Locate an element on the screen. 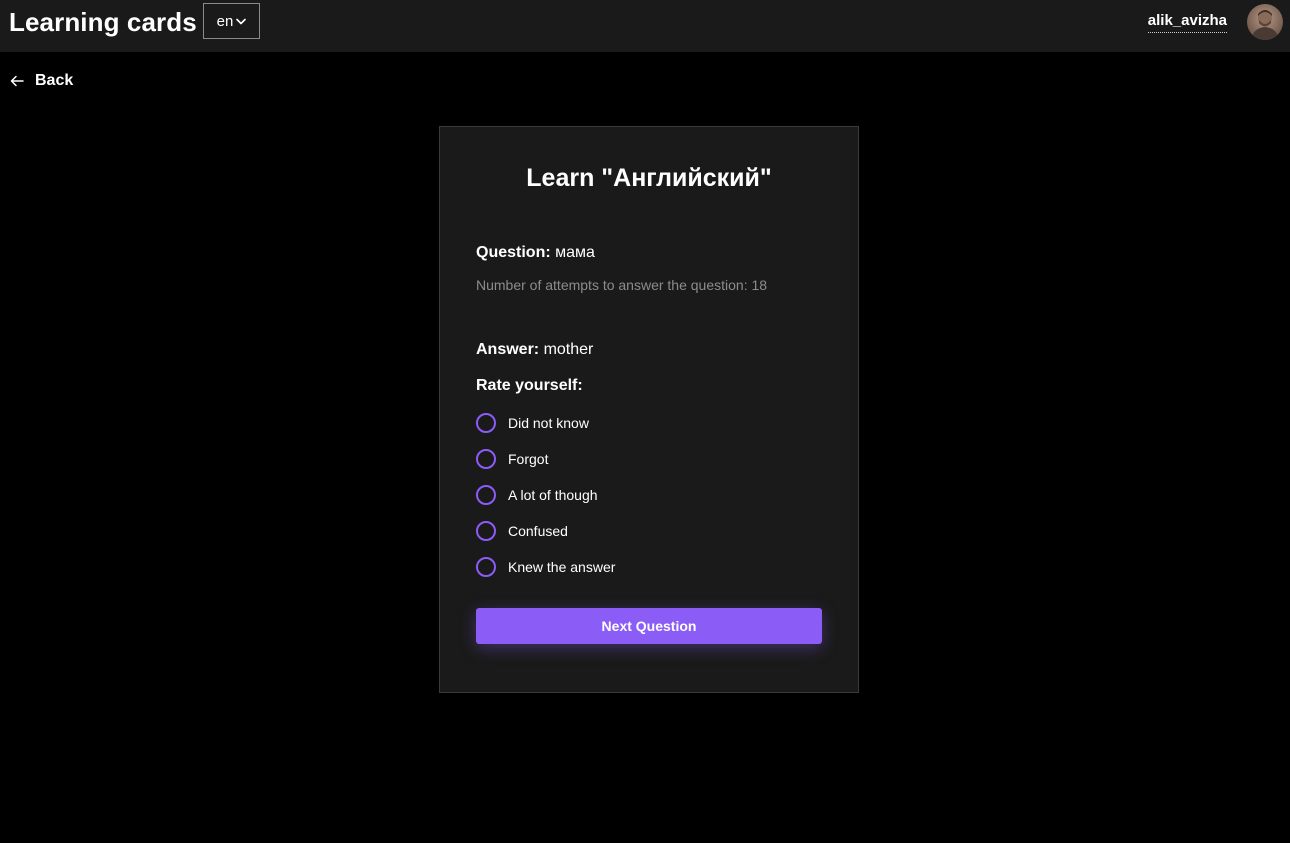 This screenshot has width=1290, height=843. rate-yourself-label: Rate yourself: is located at coordinates (529, 385).